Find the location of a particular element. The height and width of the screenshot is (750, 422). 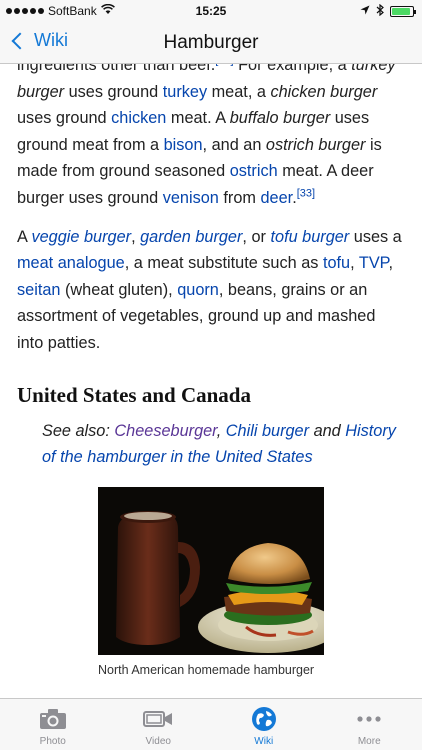

link-tofu-burger: tofu burger is located at coordinates (309, 237).